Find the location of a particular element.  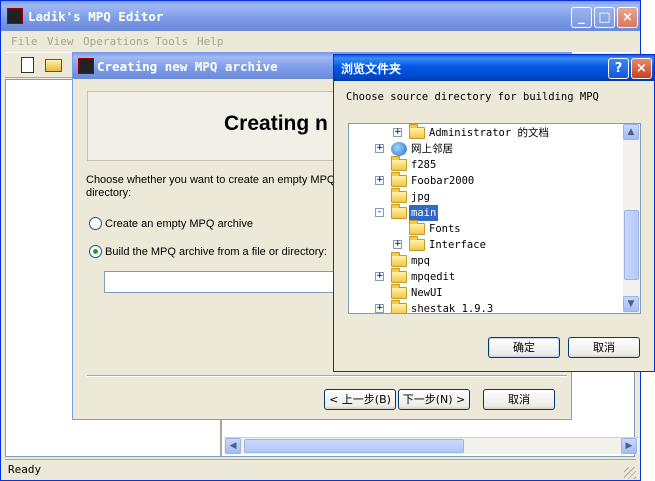

tree-item-jpg: jpg is located at coordinates (486, 196).